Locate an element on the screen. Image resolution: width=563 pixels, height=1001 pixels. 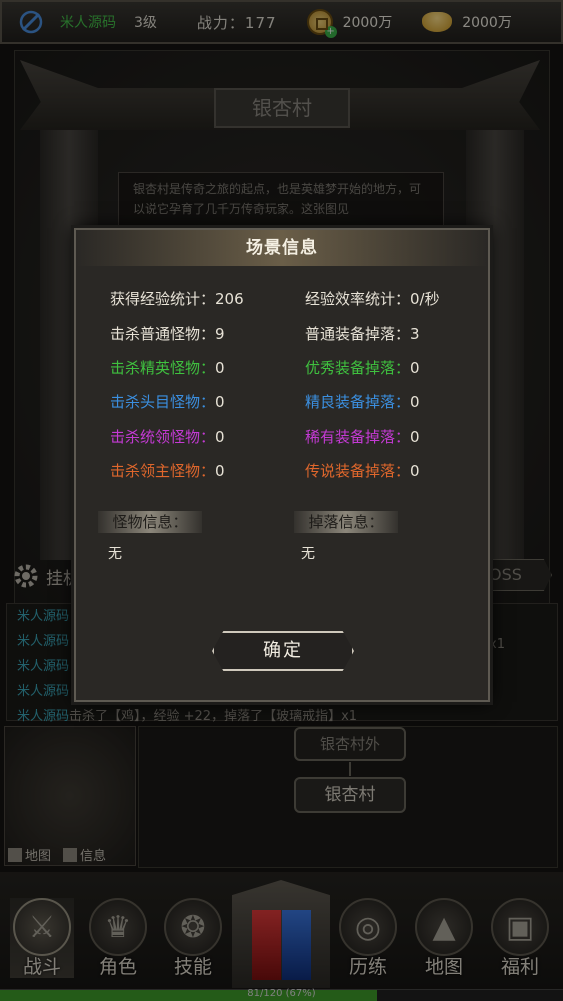
drop-info-label: 掉落信息： is located at coordinates (346, 522).